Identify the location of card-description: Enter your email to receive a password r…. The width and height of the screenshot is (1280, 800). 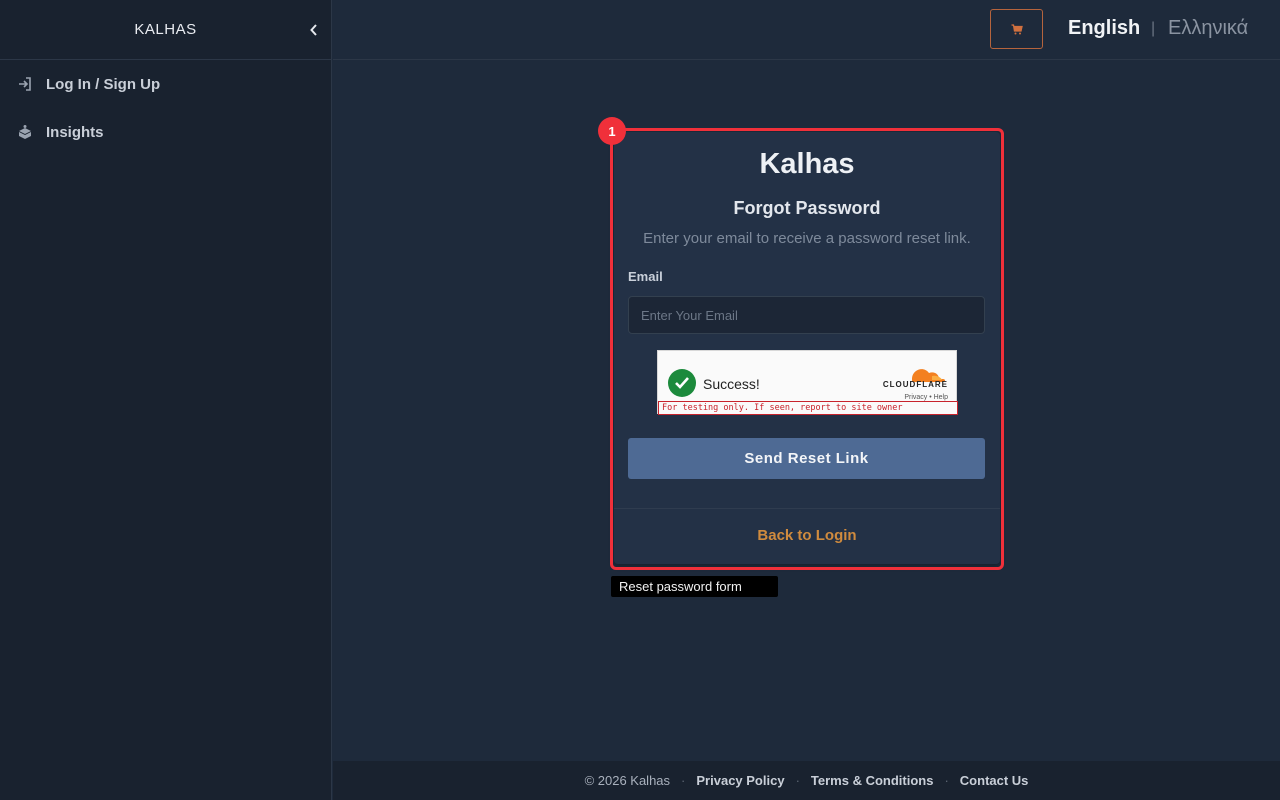
(807, 238).